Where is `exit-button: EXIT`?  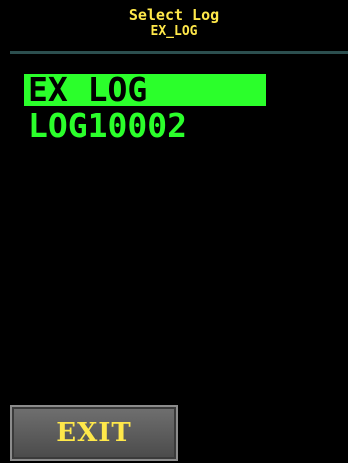 exit-button: EXIT is located at coordinates (94, 433).